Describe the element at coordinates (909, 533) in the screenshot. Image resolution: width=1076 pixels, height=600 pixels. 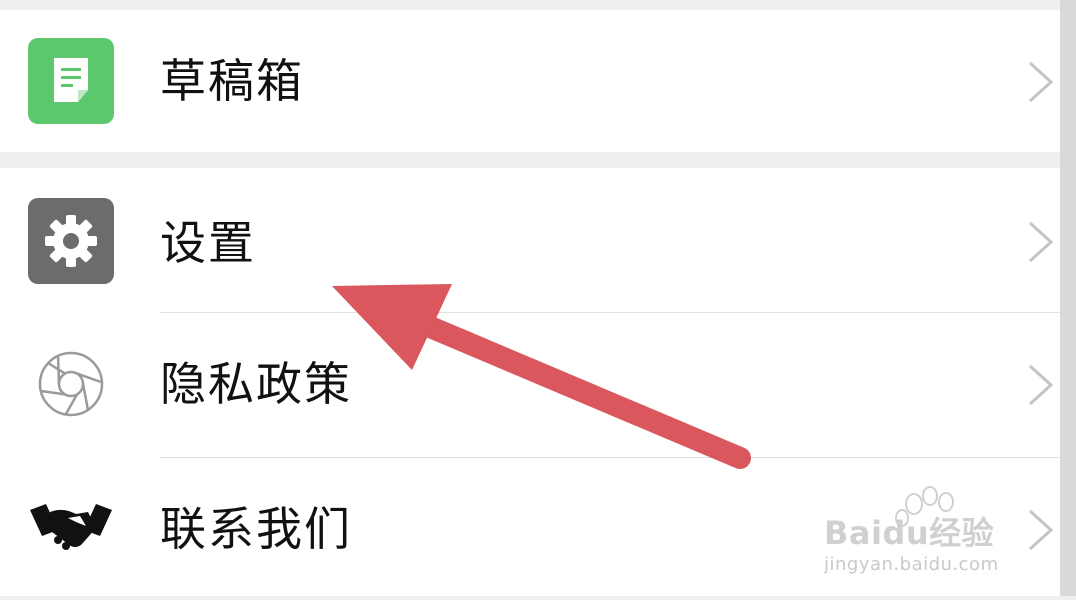
I see `watermark-brand: Baidu经验` at that location.